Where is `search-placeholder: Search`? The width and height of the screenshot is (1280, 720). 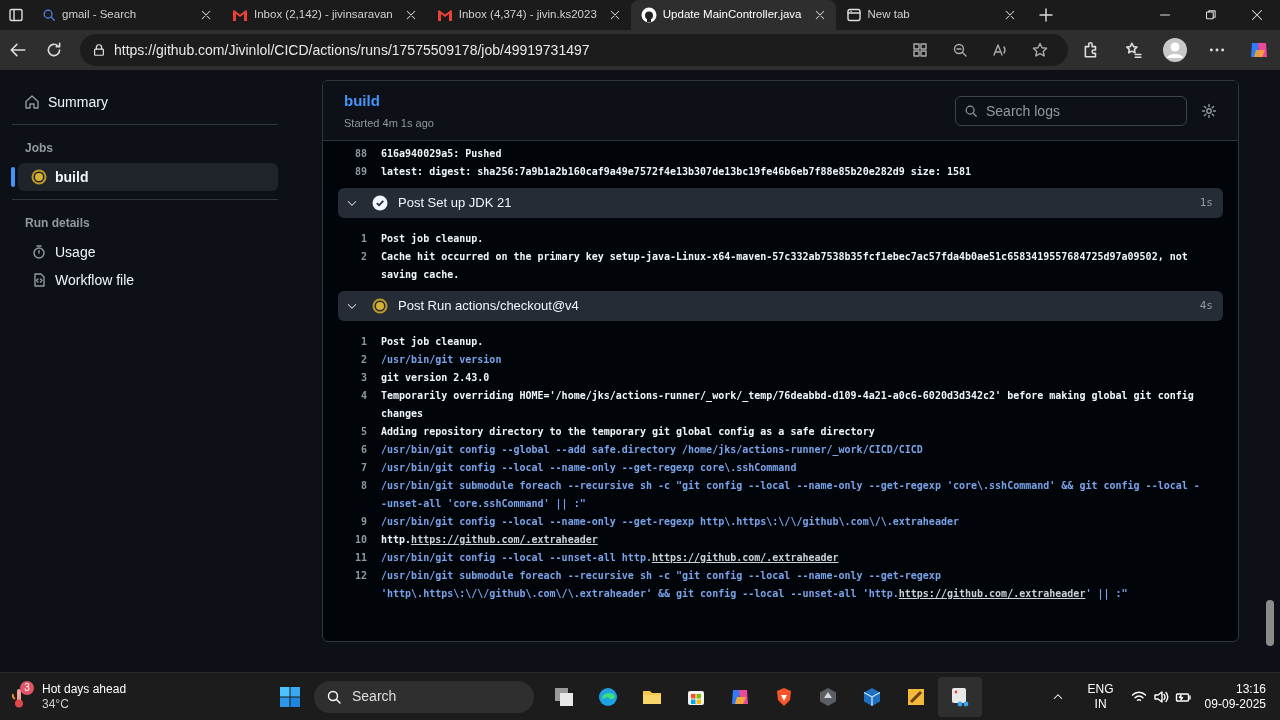 search-placeholder: Search is located at coordinates (374, 696).